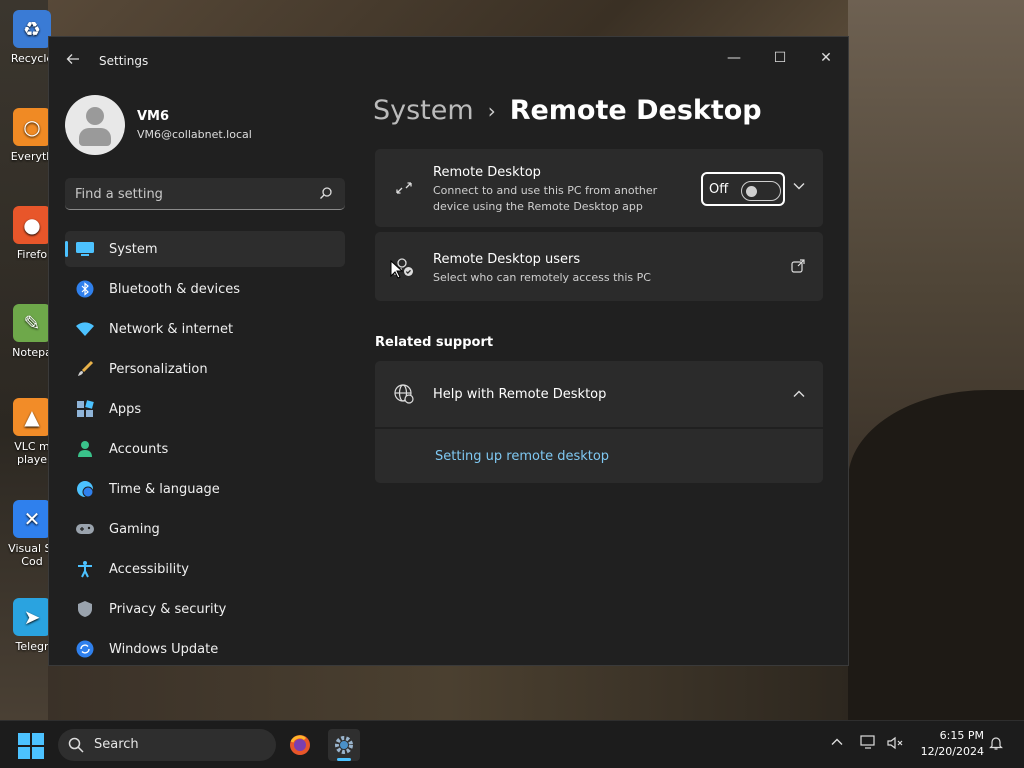 The width and height of the screenshot is (1024, 768). I want to click on nav-item-label: Gaming, so click(134, 529).